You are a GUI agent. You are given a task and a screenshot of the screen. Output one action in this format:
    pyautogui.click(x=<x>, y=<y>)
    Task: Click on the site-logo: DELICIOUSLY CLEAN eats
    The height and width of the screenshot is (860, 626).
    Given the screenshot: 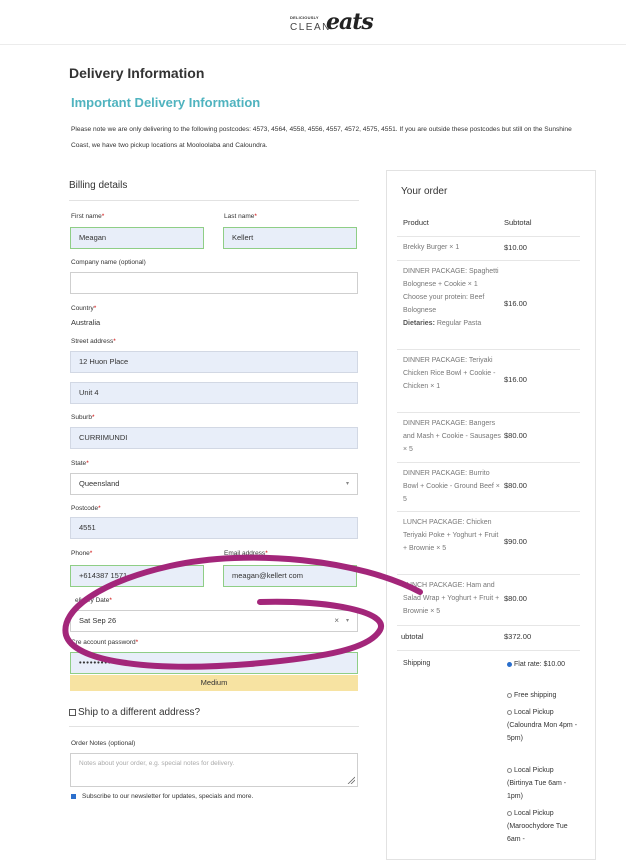 What is the action you would take?
    pyautogui.click(x=331, y=22)
    